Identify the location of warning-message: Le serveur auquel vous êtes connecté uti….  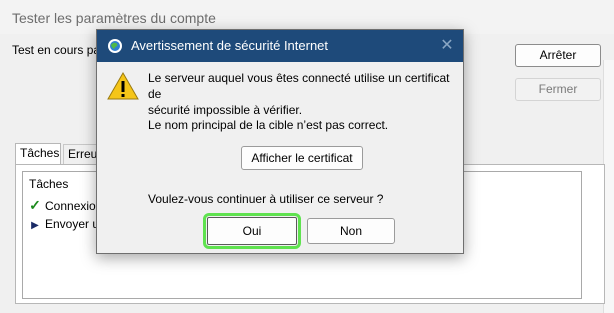
(304, 94).